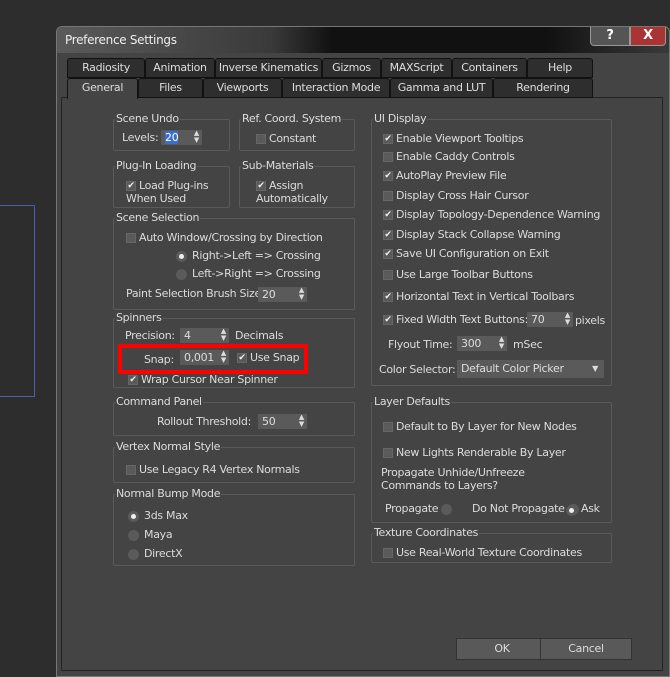  I want to click on viewport-selection-frame, so click(17, 301).